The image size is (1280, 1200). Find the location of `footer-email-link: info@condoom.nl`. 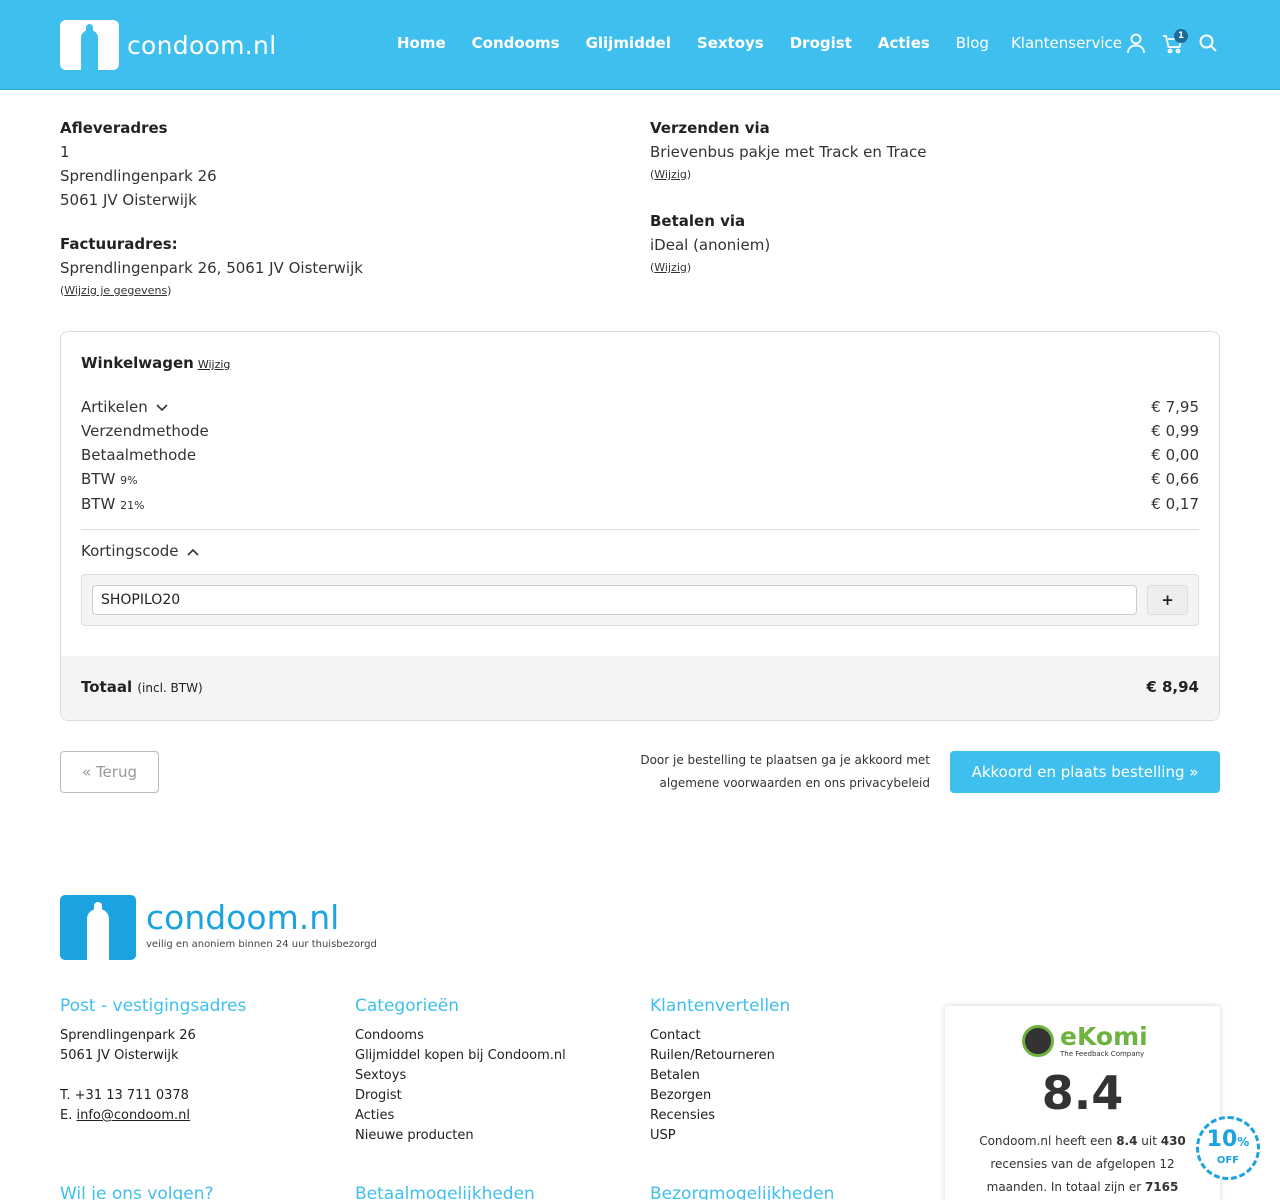

footer-email-link: info@condoom.nl is located at coordinates (134, 1115).